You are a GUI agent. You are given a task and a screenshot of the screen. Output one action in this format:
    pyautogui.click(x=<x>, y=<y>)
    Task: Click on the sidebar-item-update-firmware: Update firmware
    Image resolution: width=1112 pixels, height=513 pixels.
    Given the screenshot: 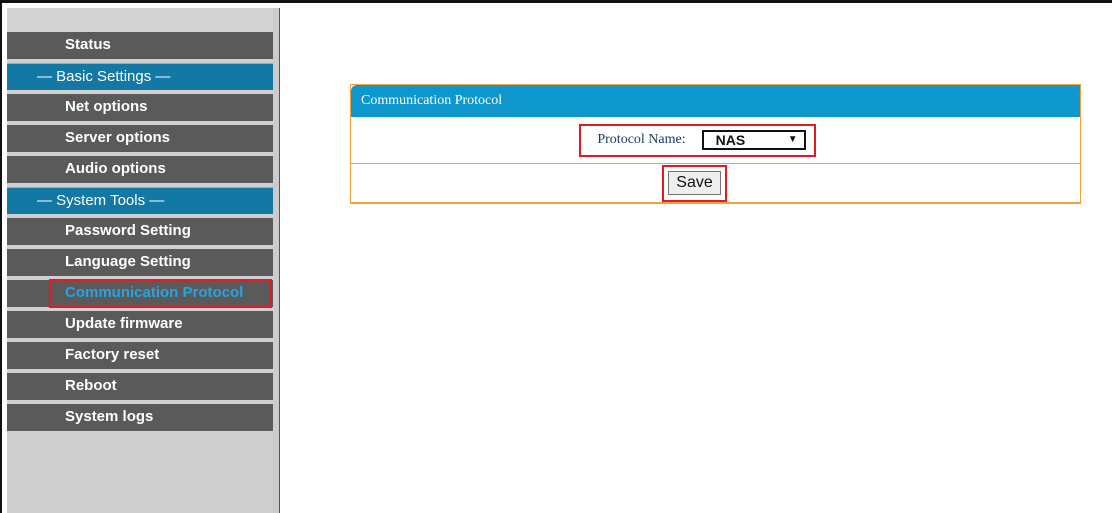 What is the action you would take?
    pyautogui.click(x=140, y=324)
    